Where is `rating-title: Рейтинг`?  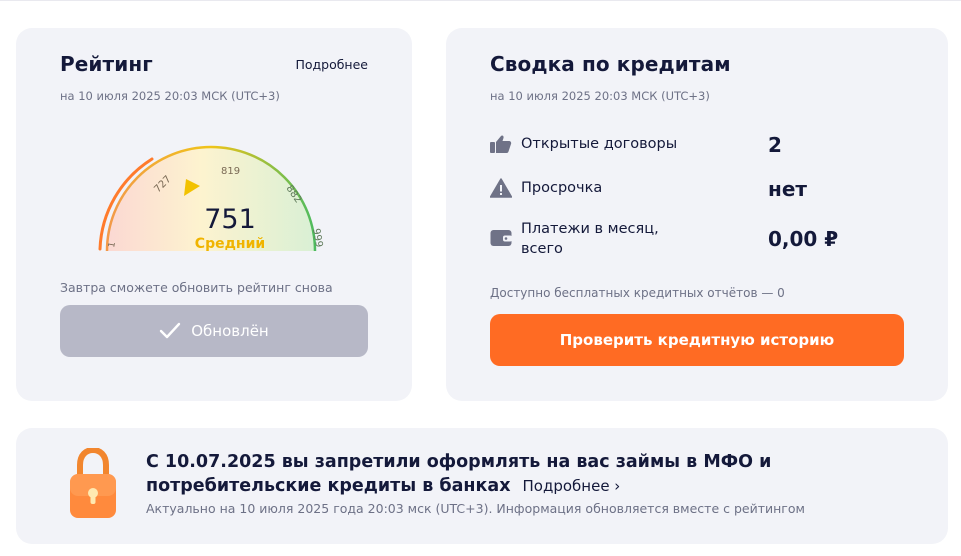 rating-title: Рейтинг is located at coordinates (106, 64).